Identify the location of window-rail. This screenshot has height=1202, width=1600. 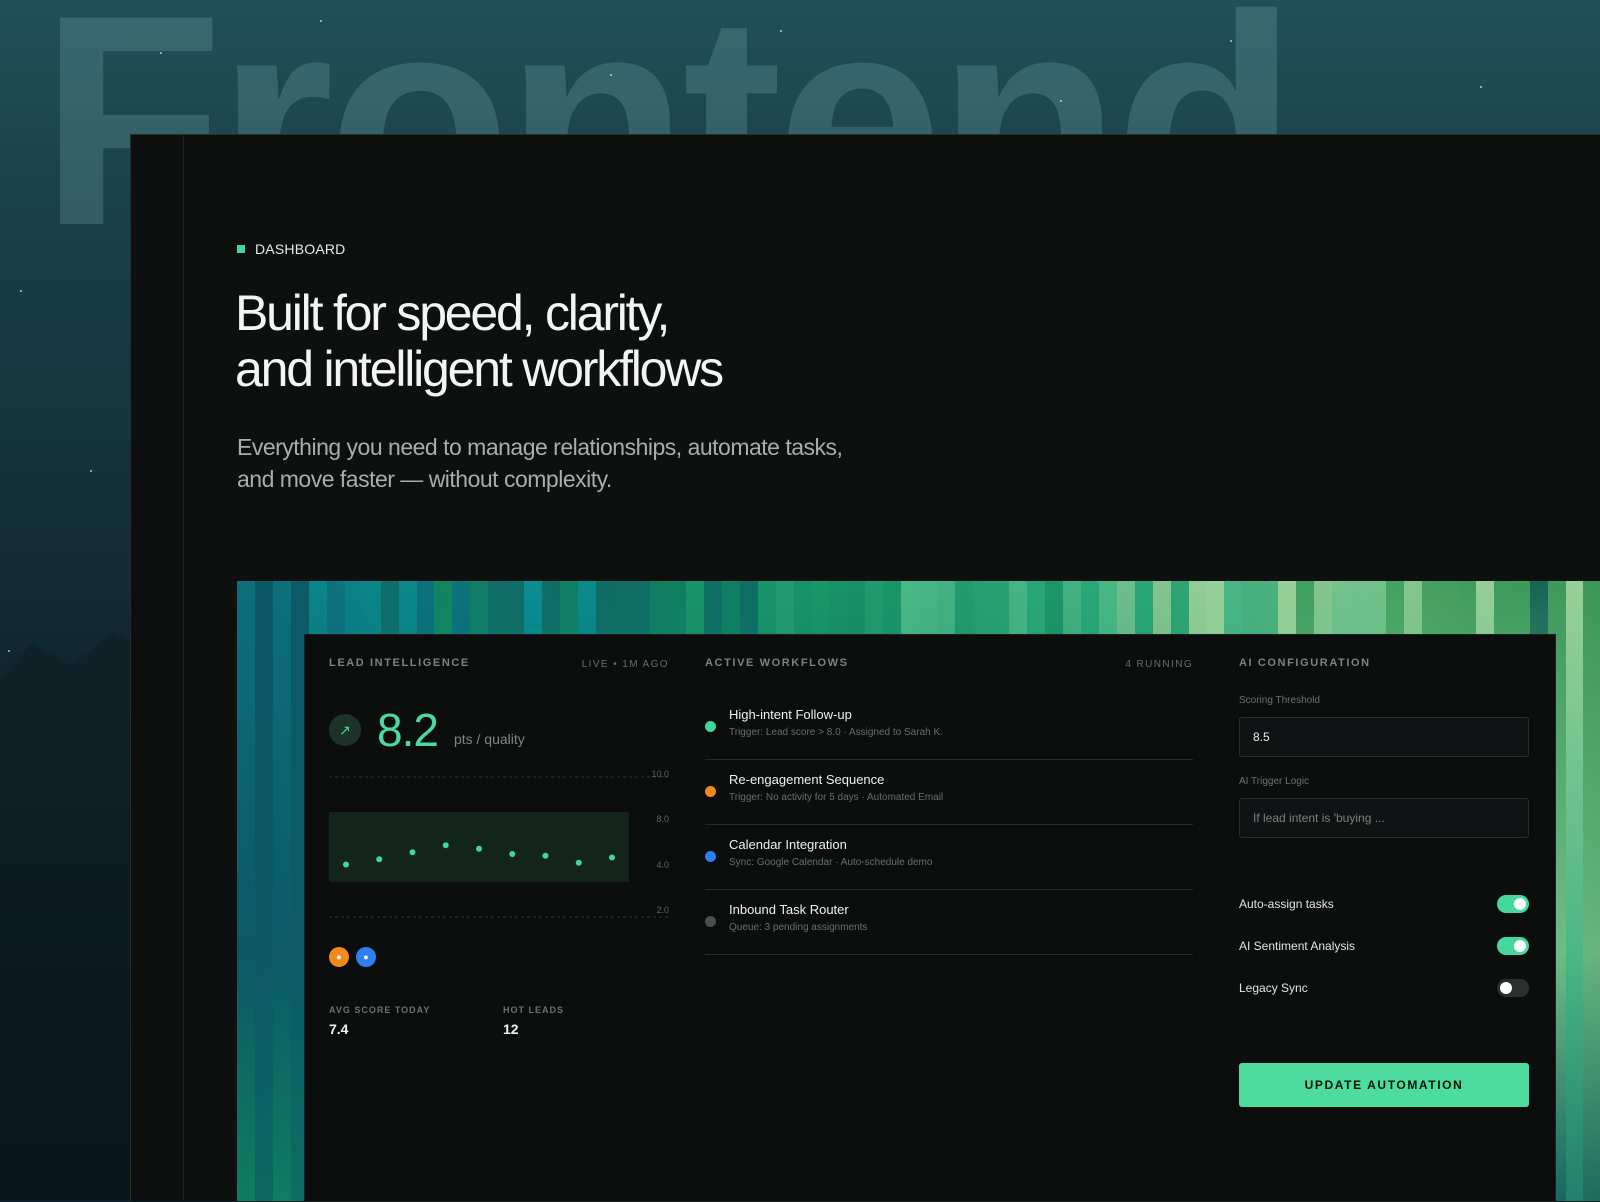
(183, 668).